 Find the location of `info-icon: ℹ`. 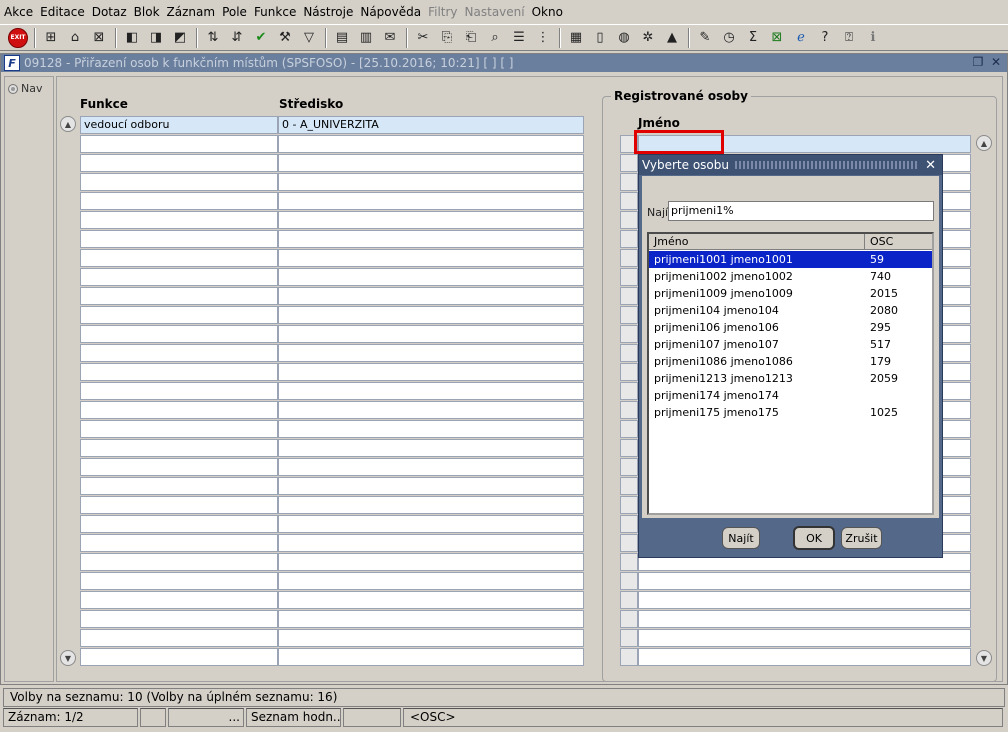

info-icon: ℹ is located at coordinates (873, 38).